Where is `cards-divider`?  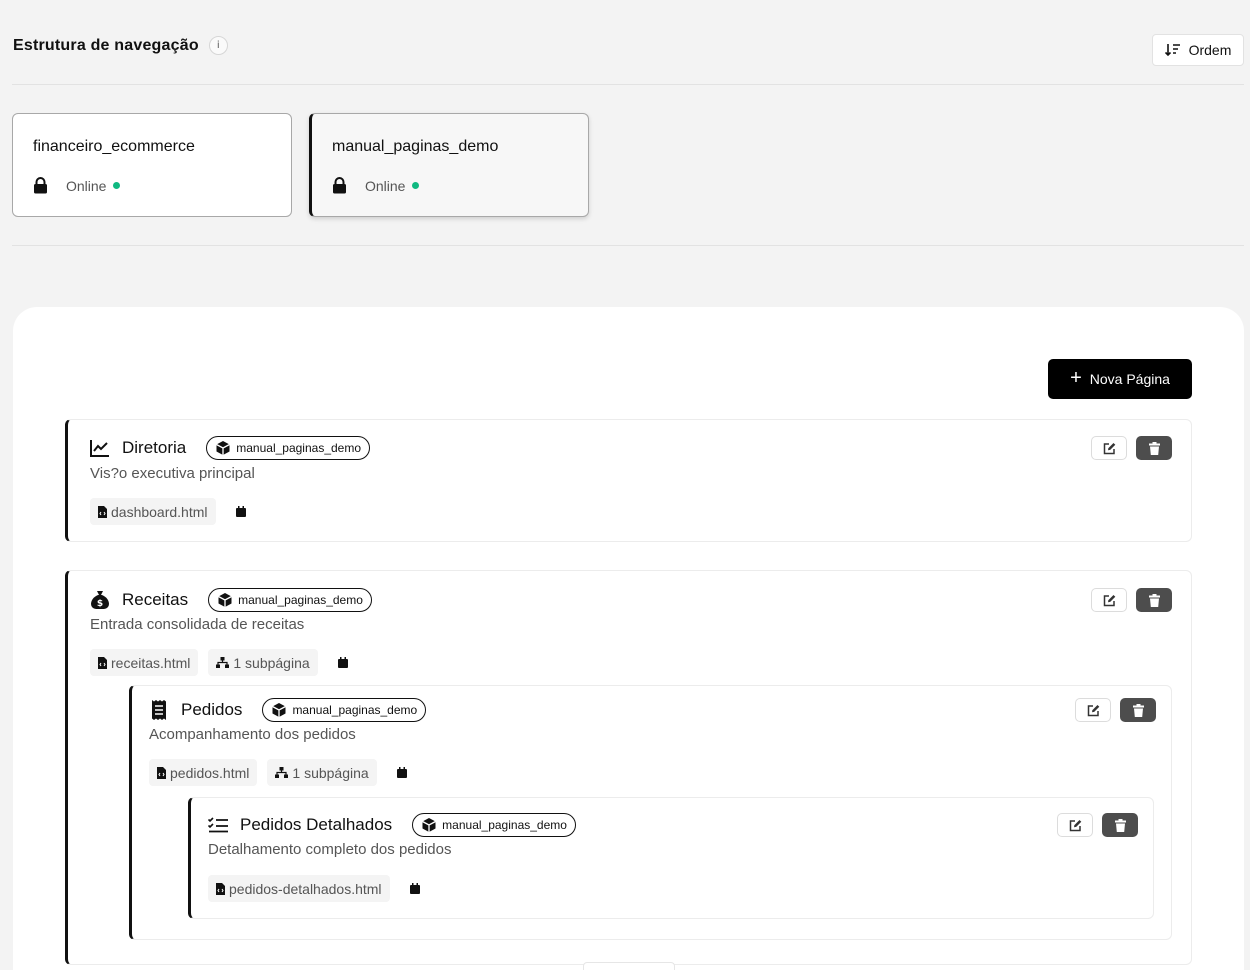 cards-divider is located at coordinates (628, 245).